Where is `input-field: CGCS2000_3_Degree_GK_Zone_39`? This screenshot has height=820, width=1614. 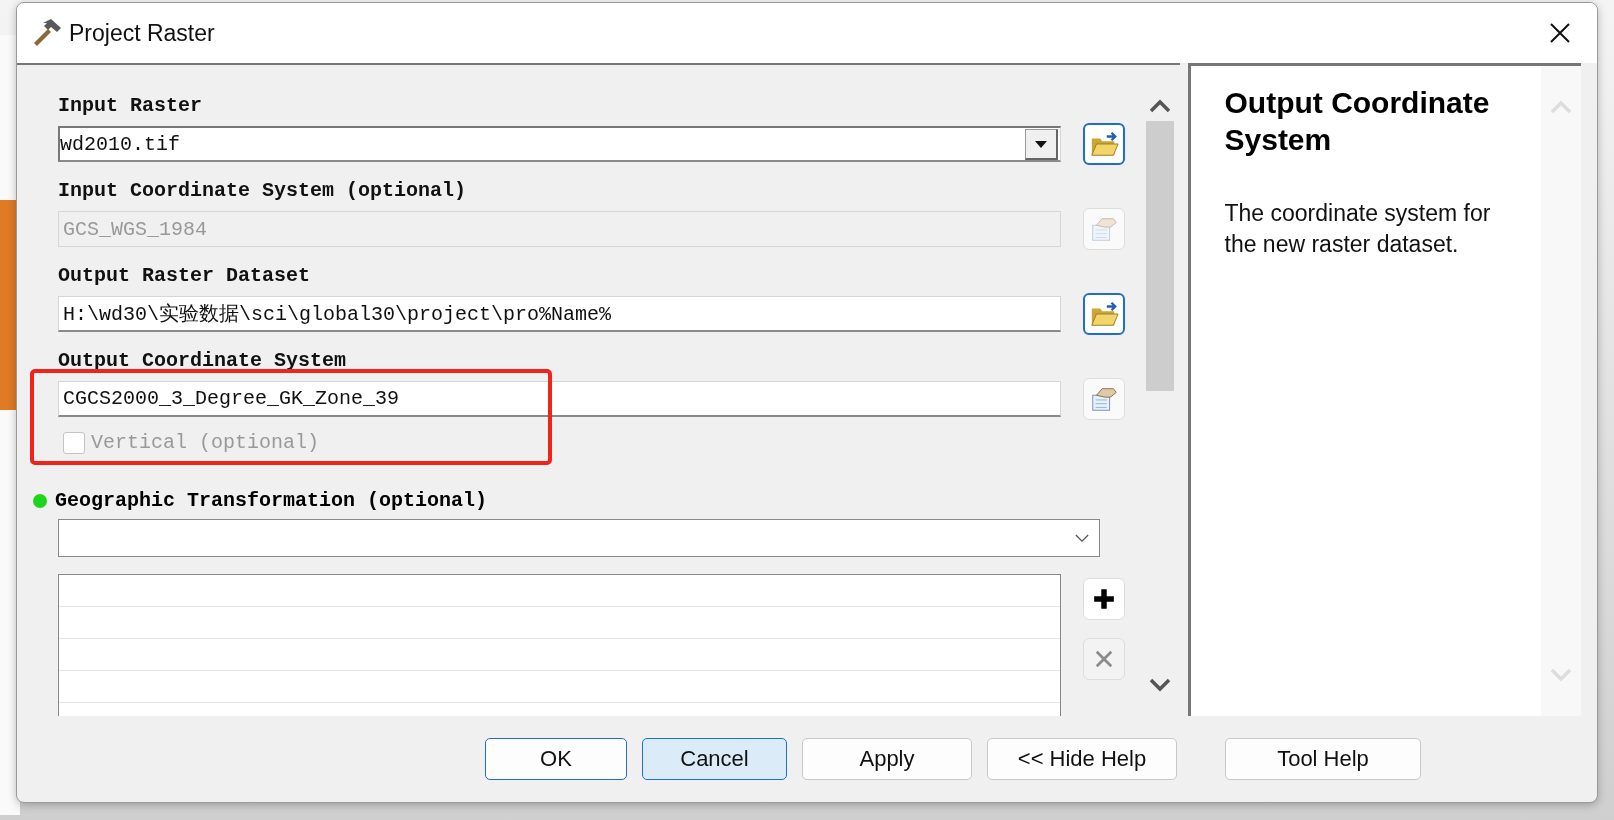
input-field: CGCS2000_3_Degree_GK_Zone_39 is located at coordinates (559, 399).